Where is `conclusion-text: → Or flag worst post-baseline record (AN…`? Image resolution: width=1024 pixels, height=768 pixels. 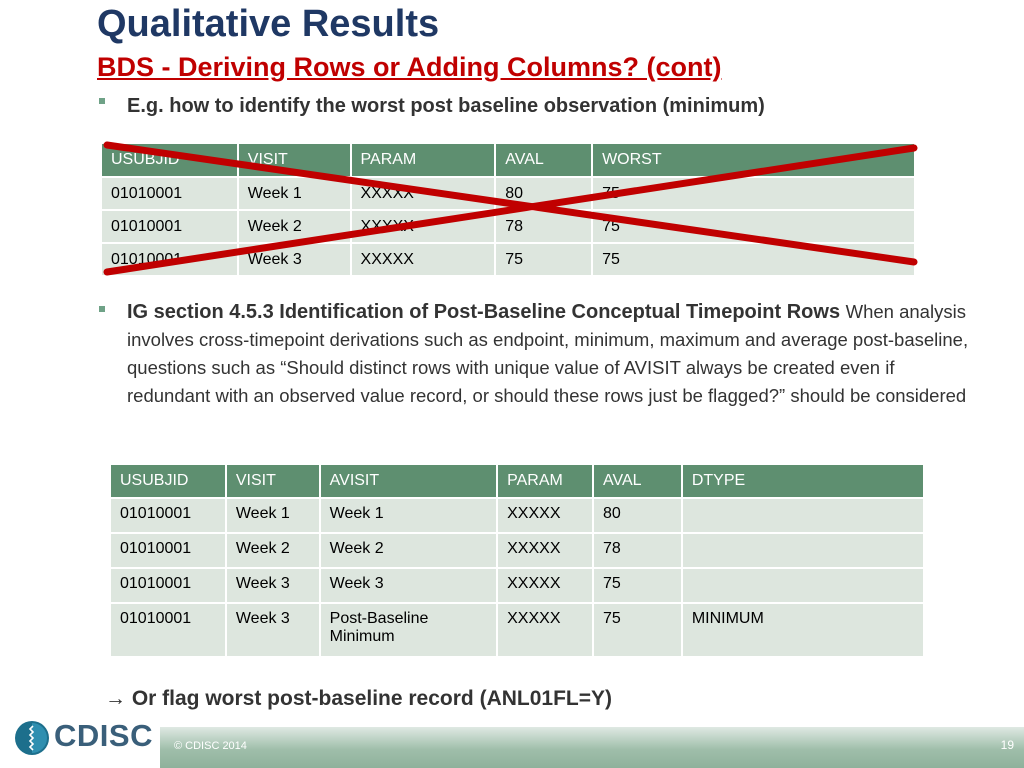
conclusion-text: → Or flag worst post-baseline record (AN… is located at coordinates (359, 698).